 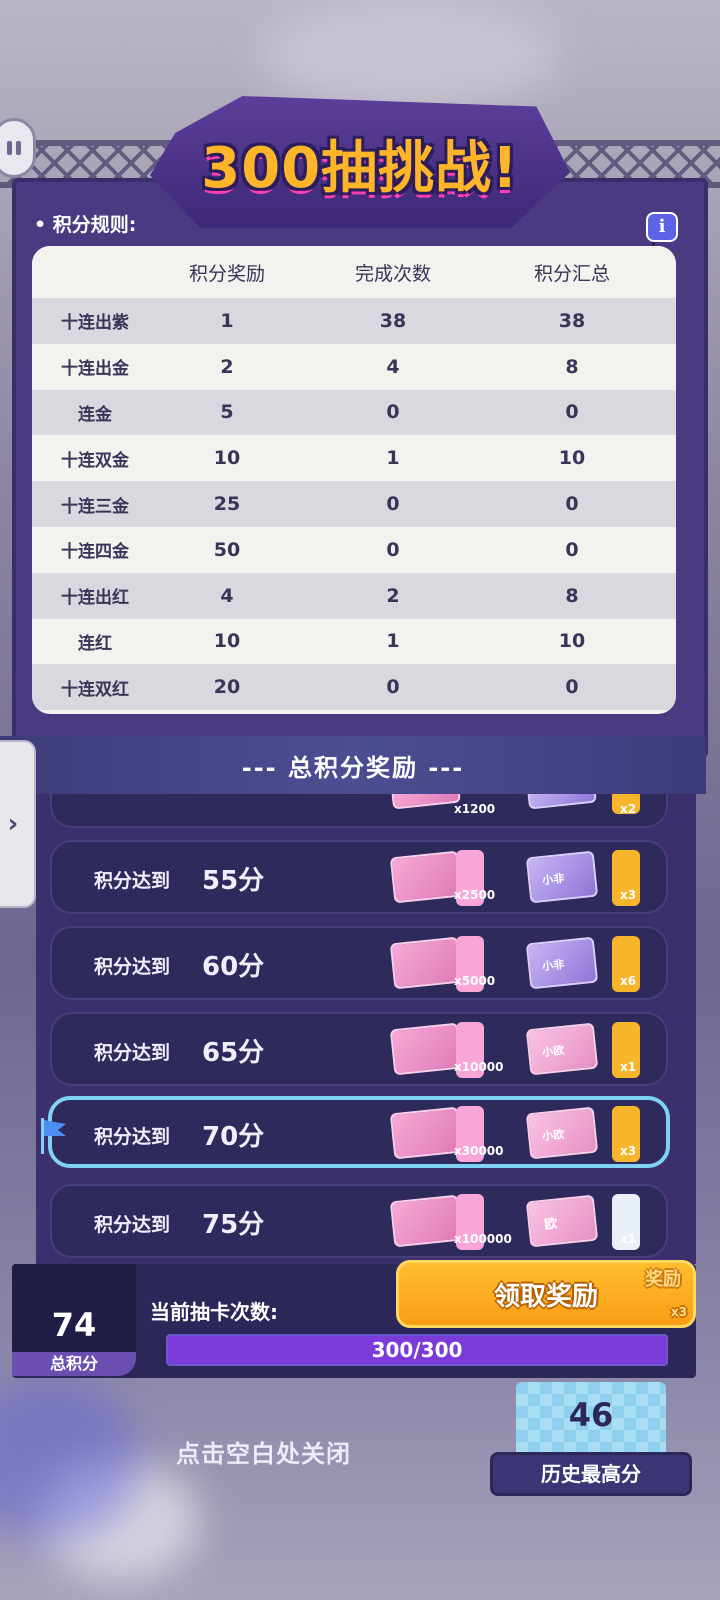 I want to click on claim-reward-button: 领取奖励 奖励 x3, so click(x=546, y=1294).